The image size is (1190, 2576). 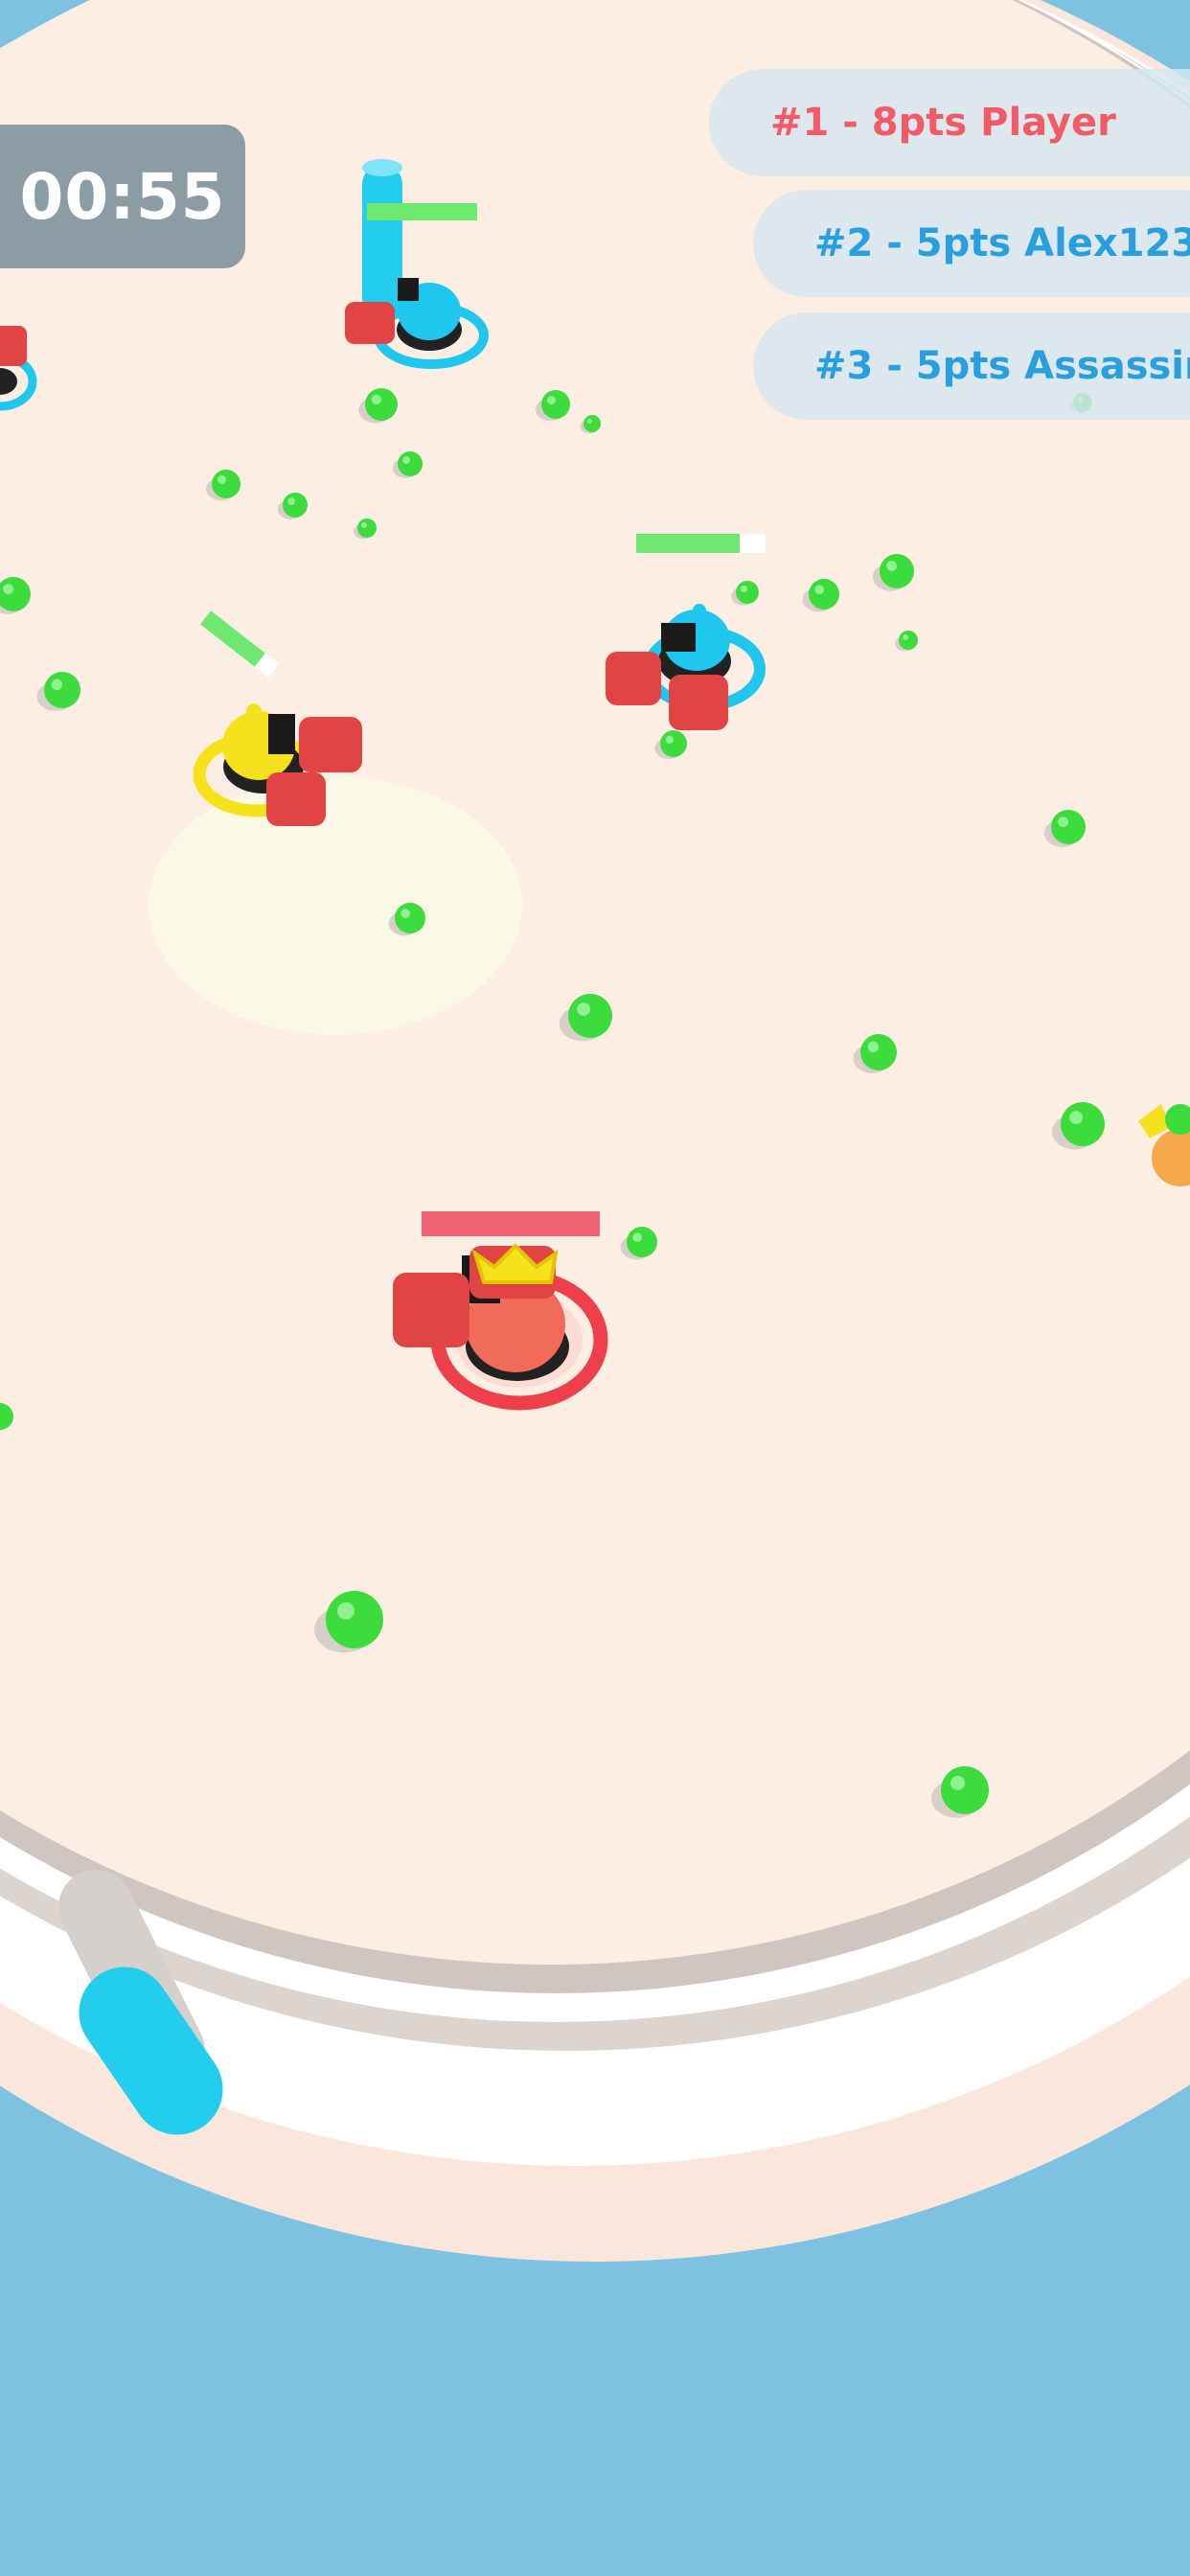 I want to click on leaderboard-row-2: #2 - 5pts Alex123, so click(x=972, y=243).